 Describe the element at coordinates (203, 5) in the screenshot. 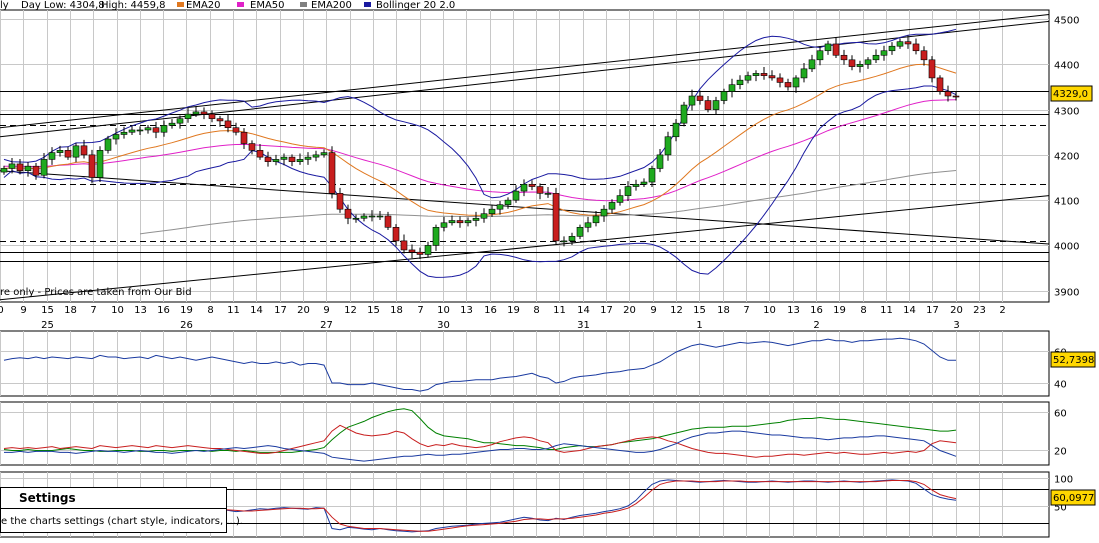

I see `legend-ema20: EMA20` at that location.